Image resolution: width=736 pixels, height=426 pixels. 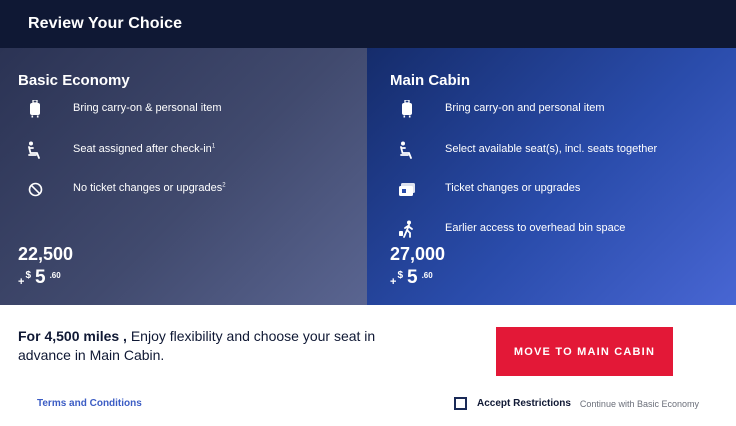 What do you see at coordinates (144, 149) in the screenshot?
I see `feature-label: Seat assigned after check-in1` at bounding box center [144, 149].